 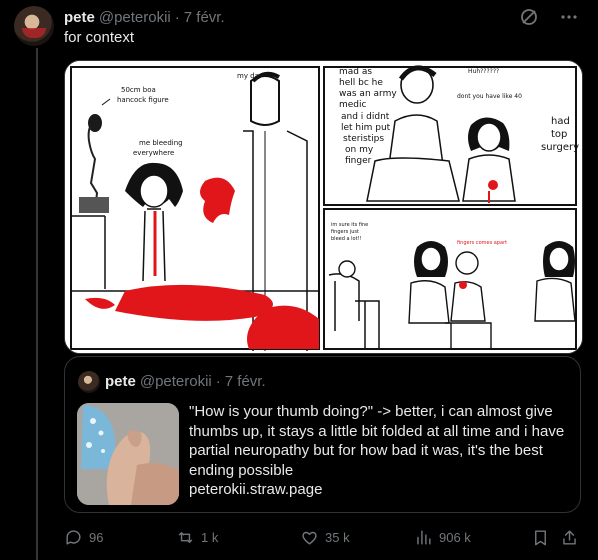 What do you see at coordinates (138, 90) in the screenshot?
I see `comic-label-figure-1: 50cm boa` at bounding box center [138, 90].